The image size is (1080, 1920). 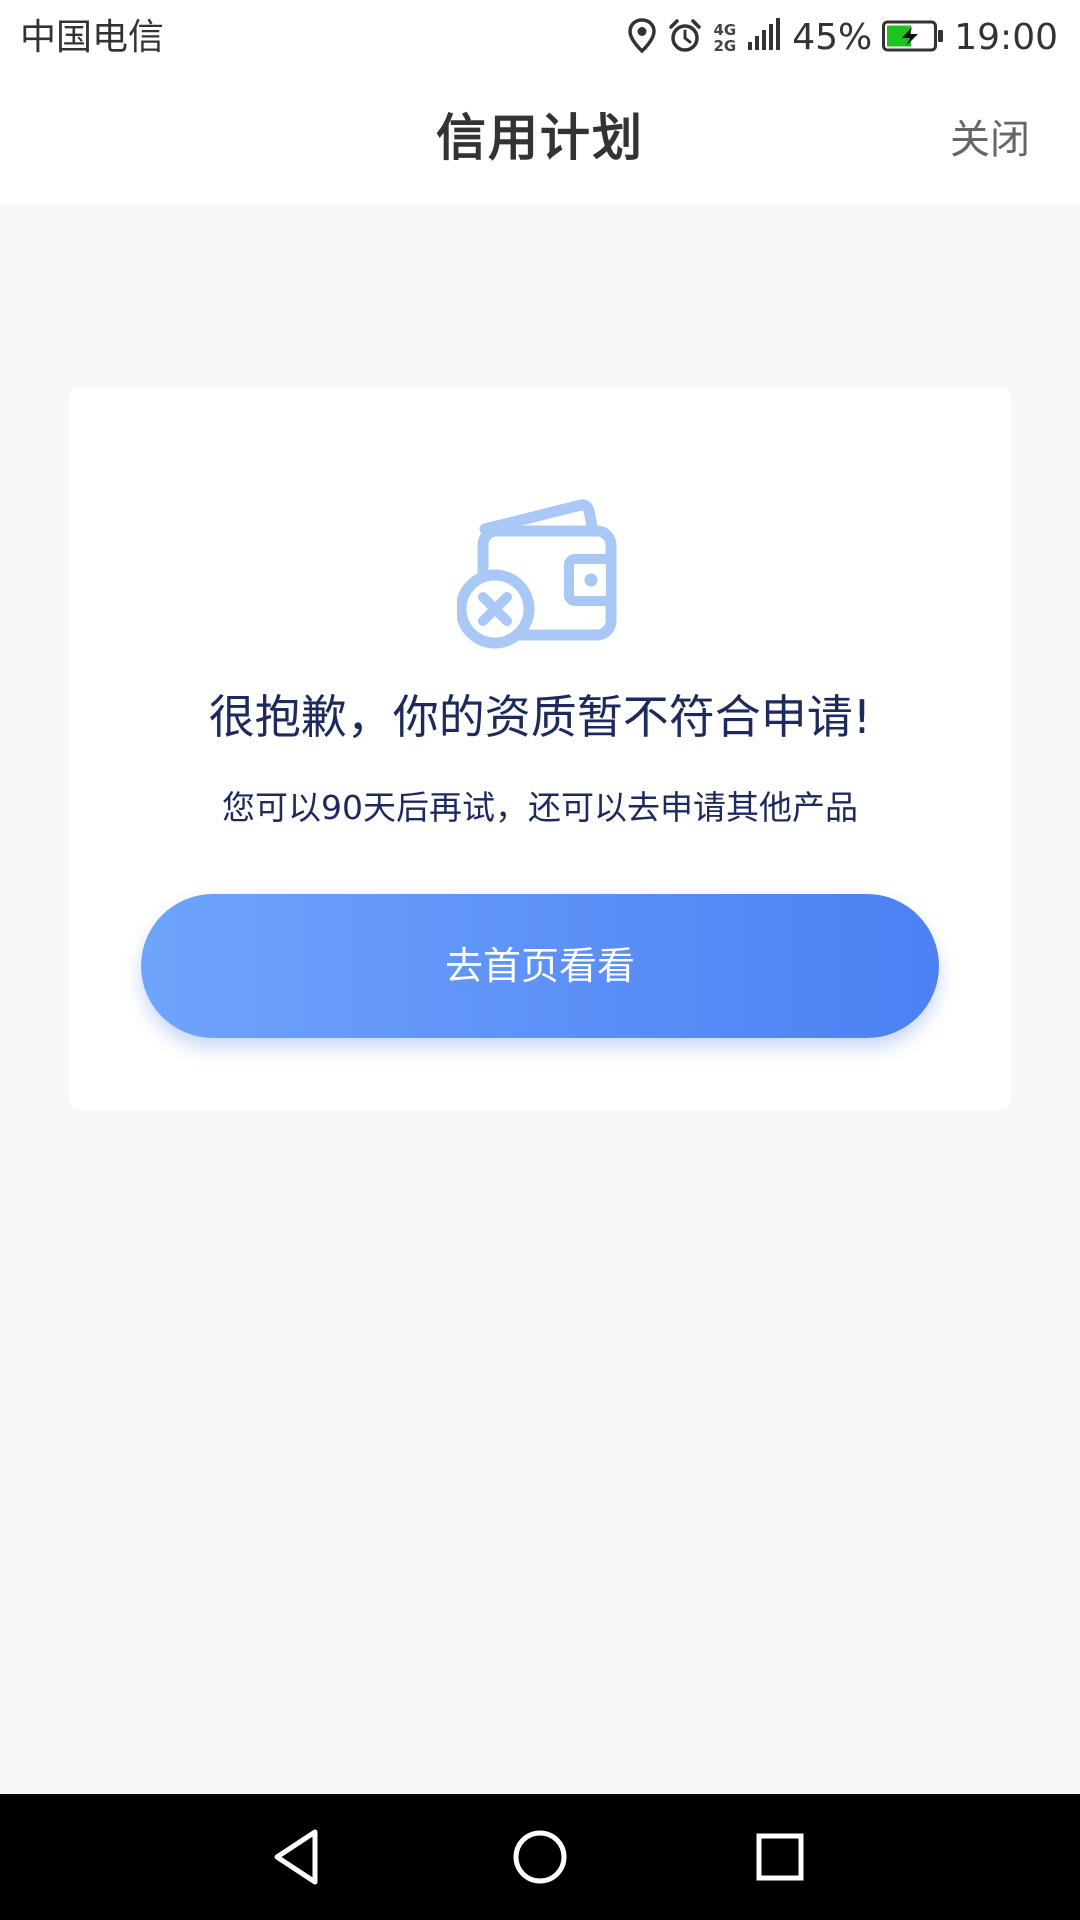 I want to click on network-type: 4G 2G, so click(x=725, y=38).